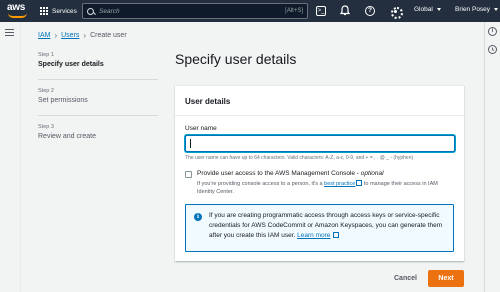 The height and width of the screenshot is (292, 500). Describe the element at coordinates (188, 174) in the screenshot. I see `console-access-checkbox` at that location.